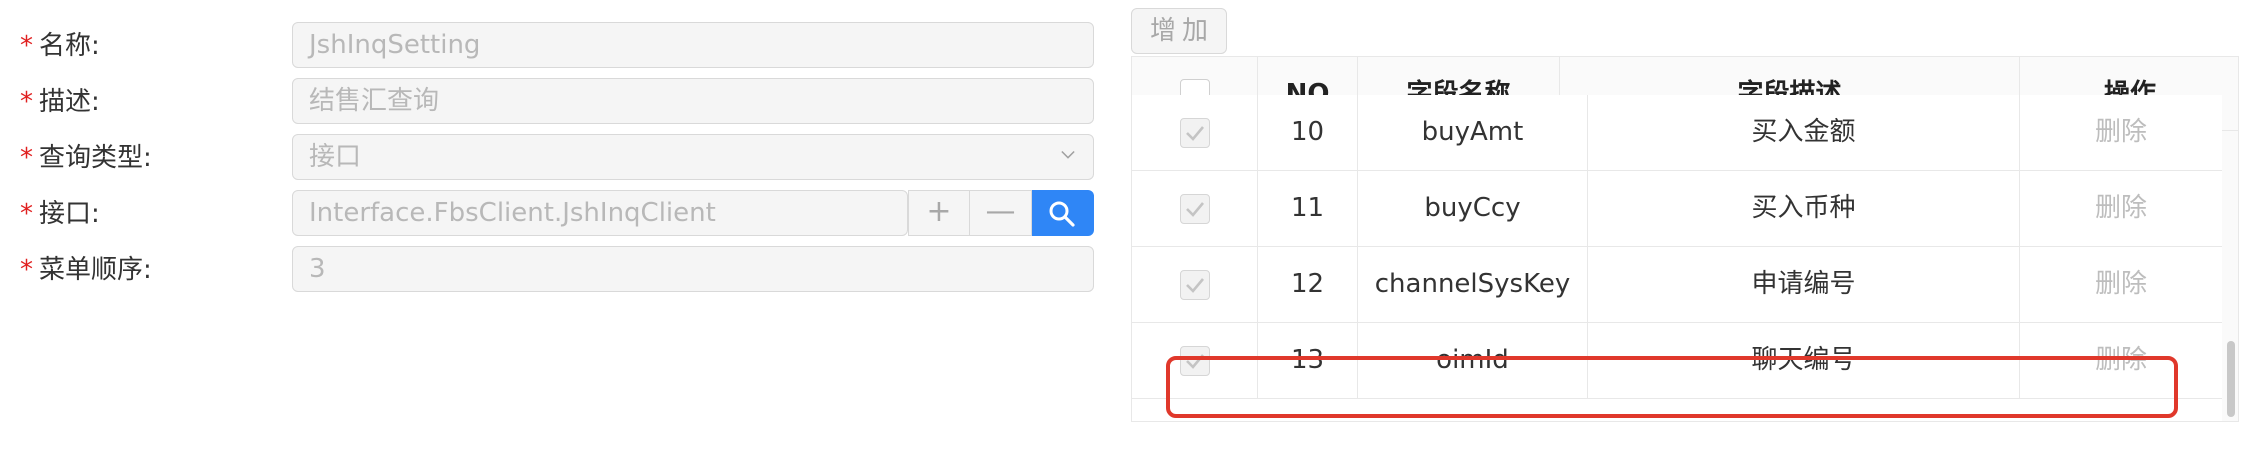 This screenshot has height=460, width=2244. What do you see at coordinates (693, 101) in the screenshot?
I see `description-input: 结售汇查询` at bounding box center [693, 101].